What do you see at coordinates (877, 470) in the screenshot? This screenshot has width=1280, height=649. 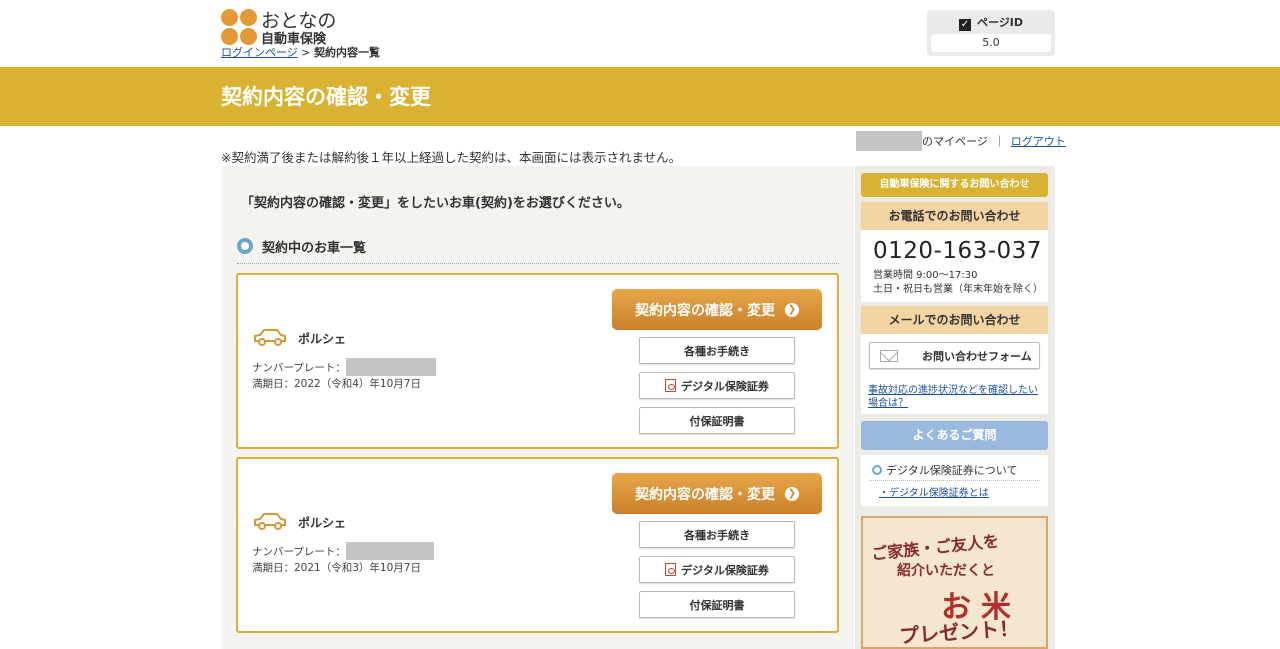 I see `bullet-ring-icon` at bounding box center [877, 470].